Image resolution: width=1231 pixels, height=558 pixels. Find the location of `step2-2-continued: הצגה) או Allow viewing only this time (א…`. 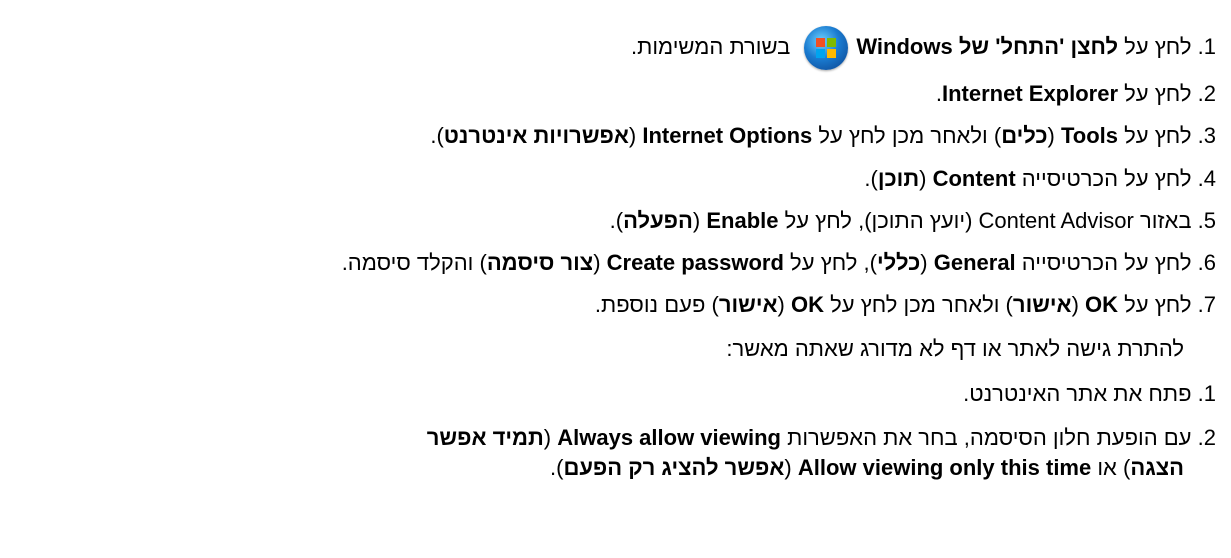

step2-2-continued: הצגה) או Allow viewing only this time (א… is located at coordinates (867, 468).